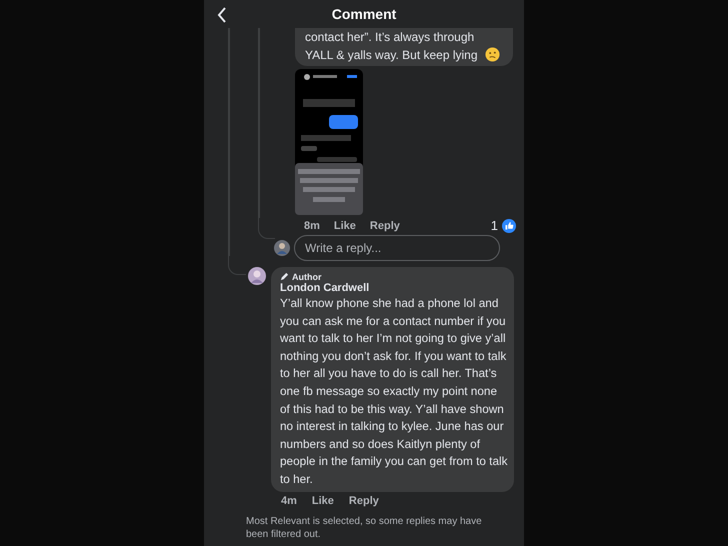 Image resolution: width=728 pixels, height=546 pixels. Describe the element at coordinates (289, 500) in the screenshot. I see `timestamp: 4m` at that location.